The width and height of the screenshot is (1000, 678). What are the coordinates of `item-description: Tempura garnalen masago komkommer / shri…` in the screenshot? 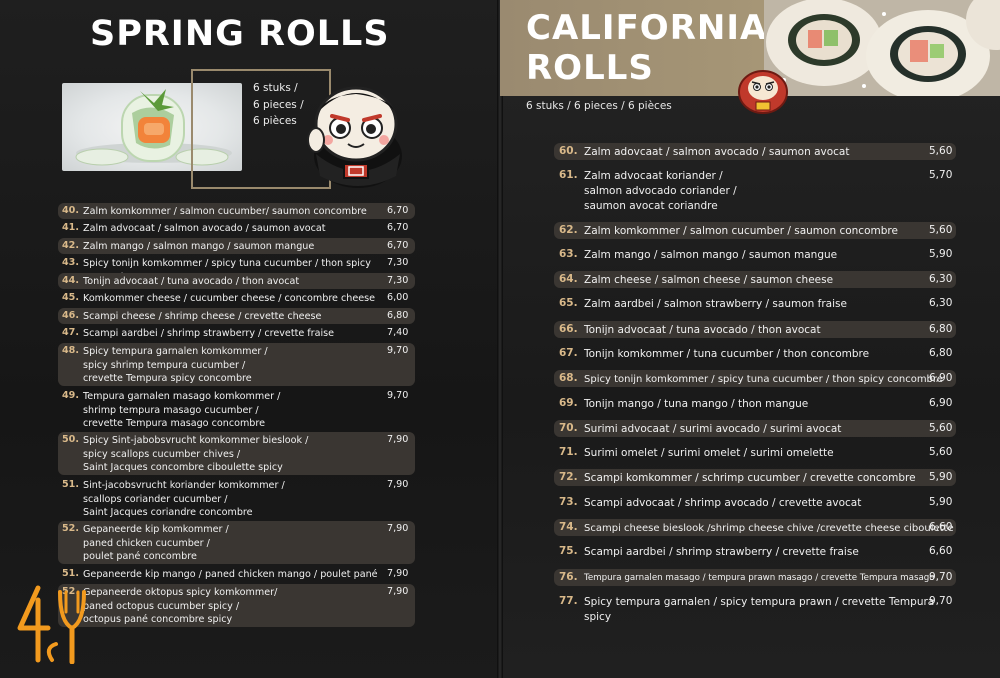 It's located at (182, 410).